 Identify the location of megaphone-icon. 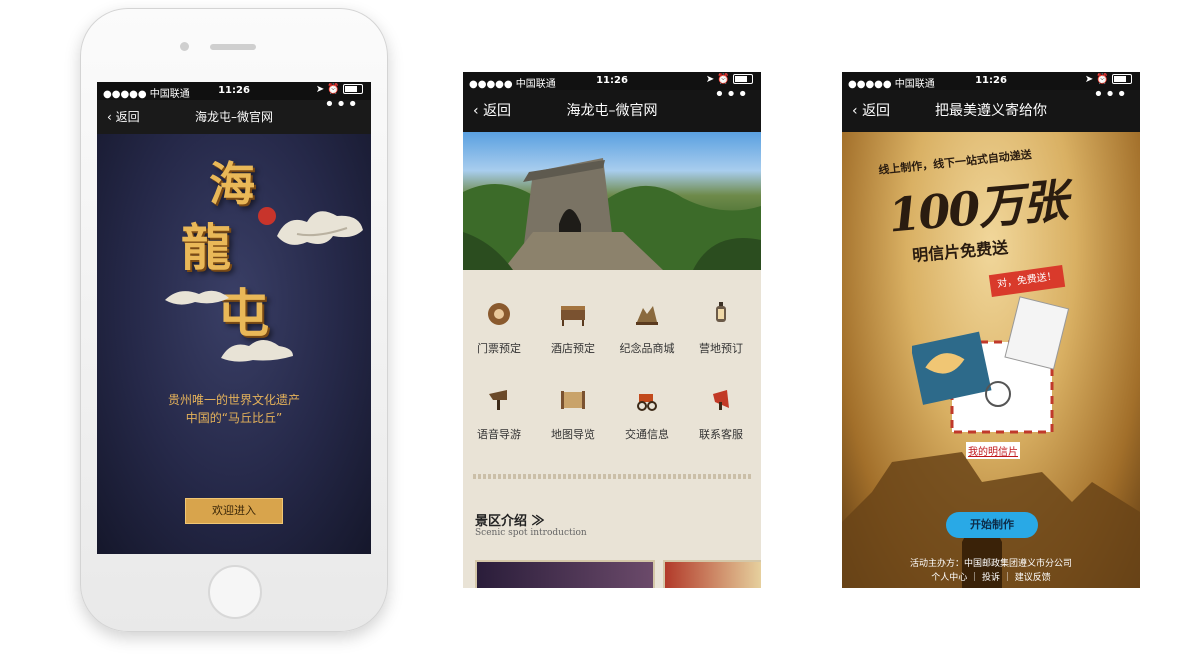
(721, 400).